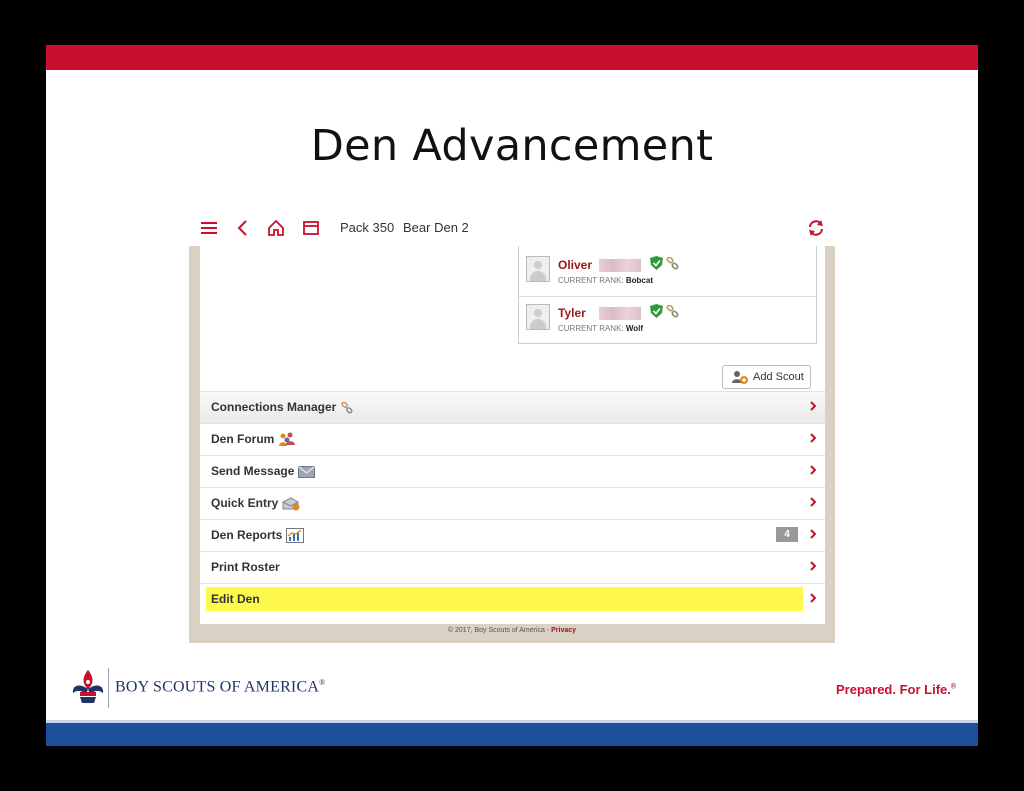 The height and width of the screenshot is (791, 1024). What do you see at coordinates (787, 534) in the screenshot?
I see `reports-count-badge: 4` at bounding box center [787, 534].